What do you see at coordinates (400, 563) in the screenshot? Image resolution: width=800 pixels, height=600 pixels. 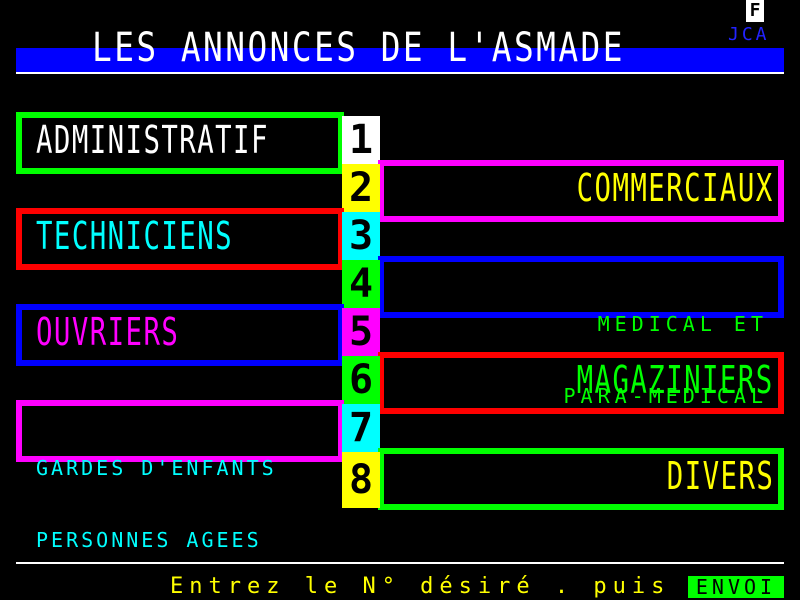 I see `footer-divider` at bounding box center [400, 563].